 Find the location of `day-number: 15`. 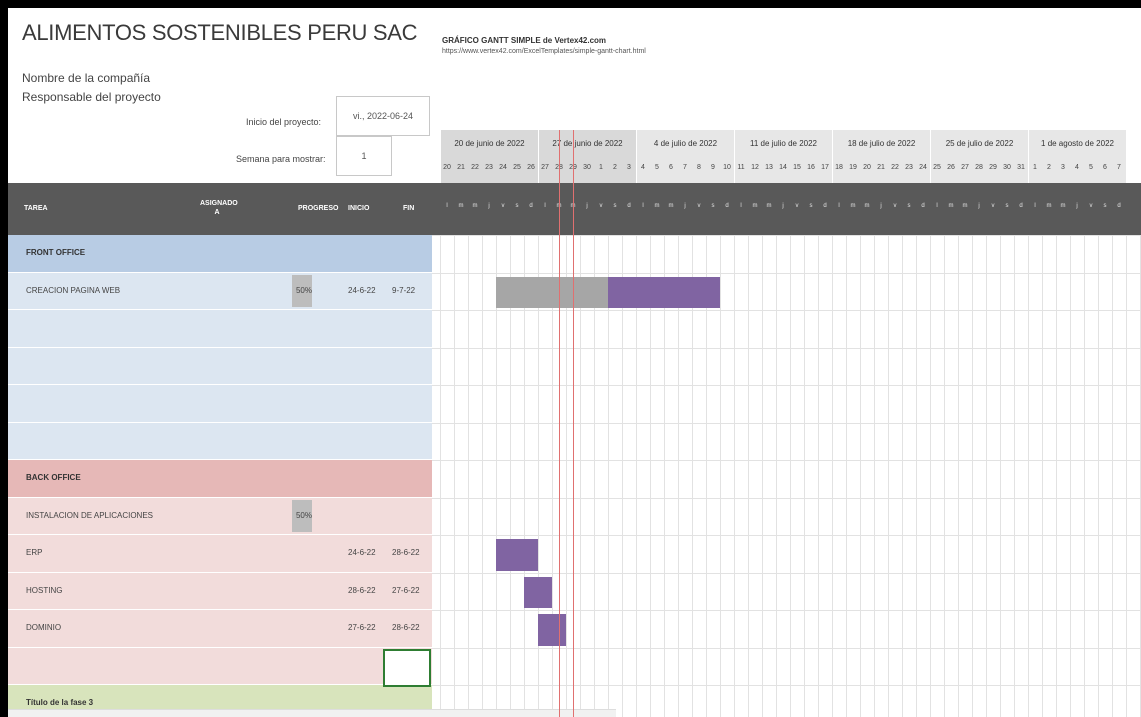

day-number: 15 is located at coordinates (797, 167).